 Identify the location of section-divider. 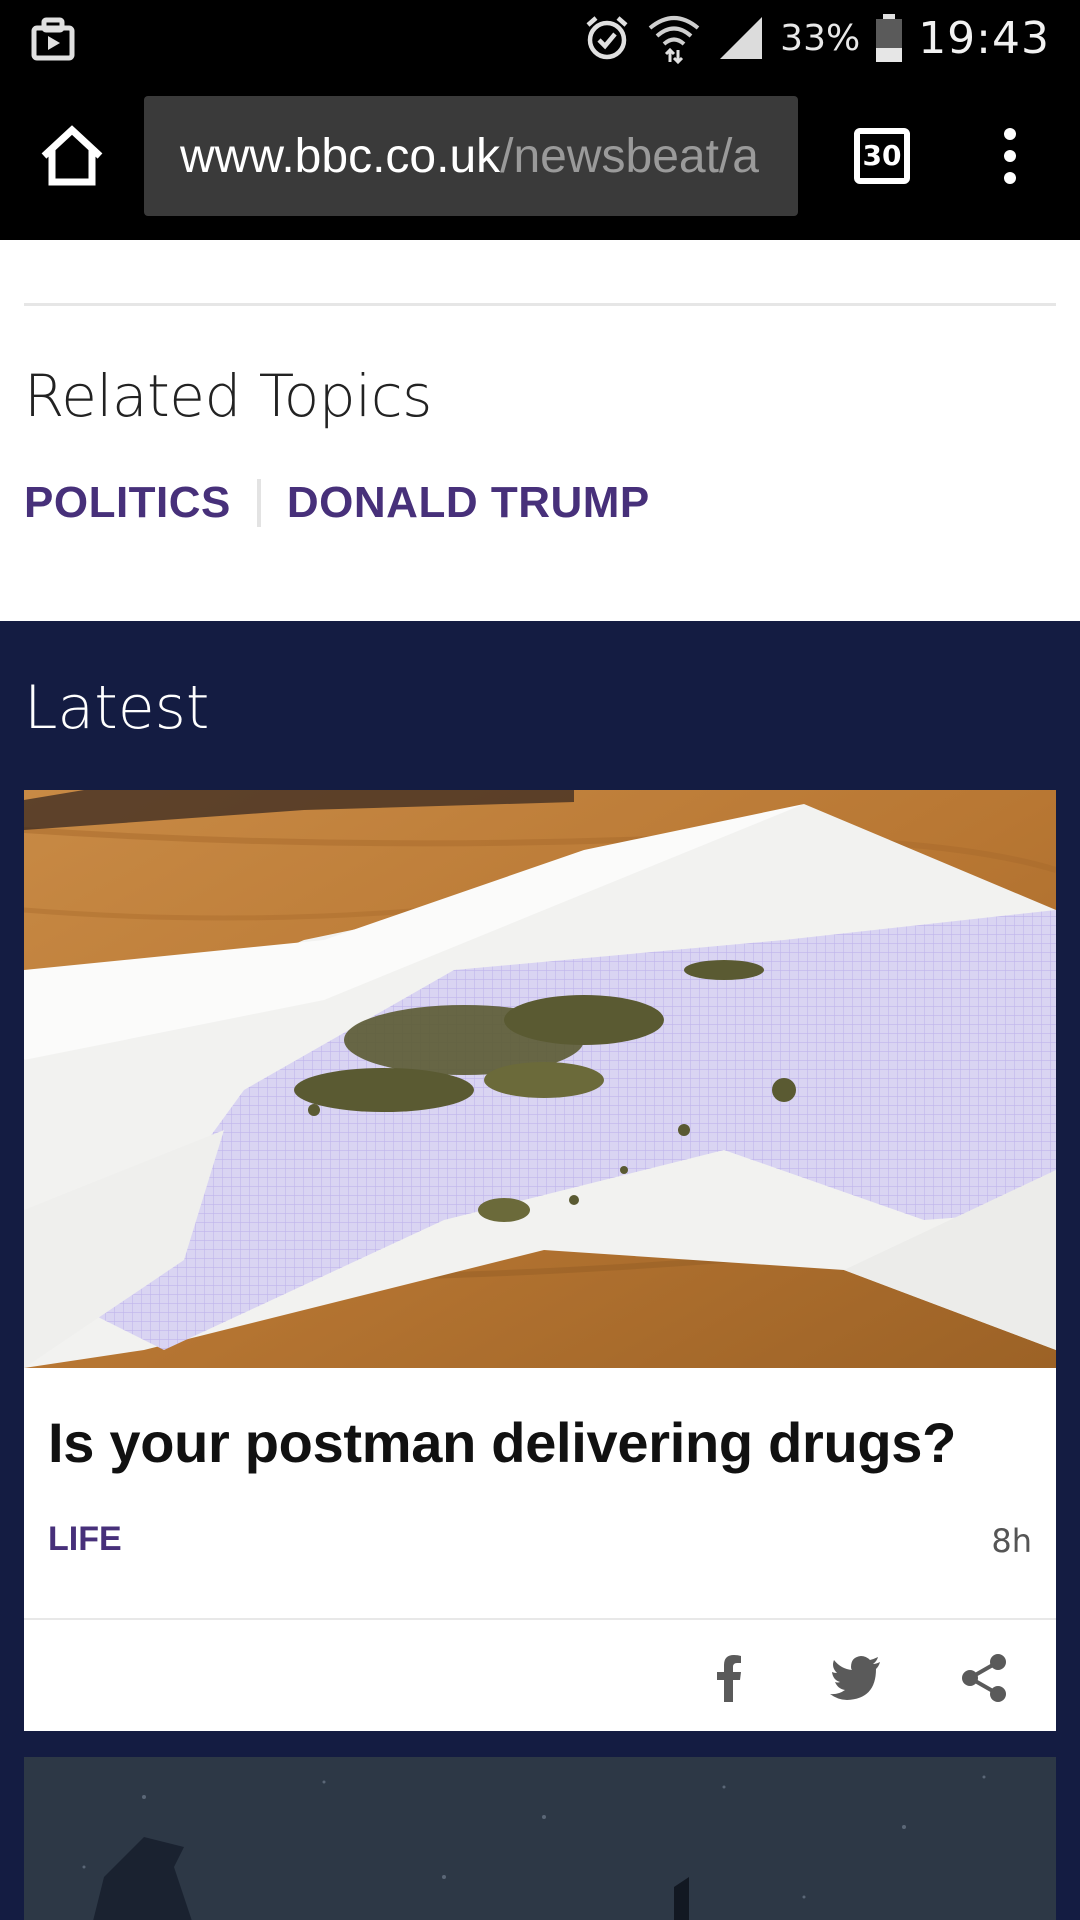
(540, 304).